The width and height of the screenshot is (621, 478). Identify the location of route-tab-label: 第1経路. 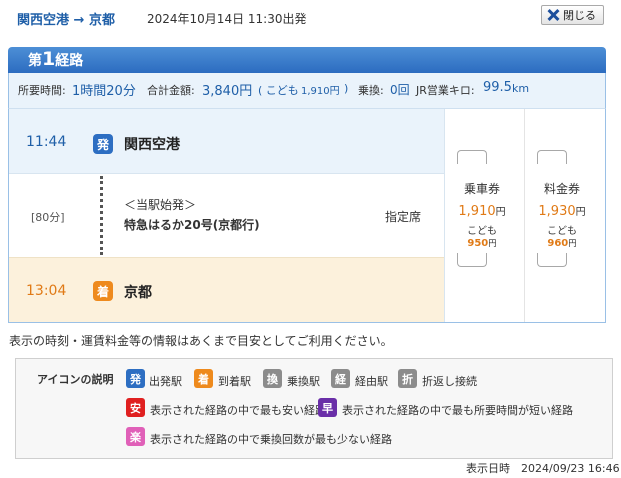
(55, 60).